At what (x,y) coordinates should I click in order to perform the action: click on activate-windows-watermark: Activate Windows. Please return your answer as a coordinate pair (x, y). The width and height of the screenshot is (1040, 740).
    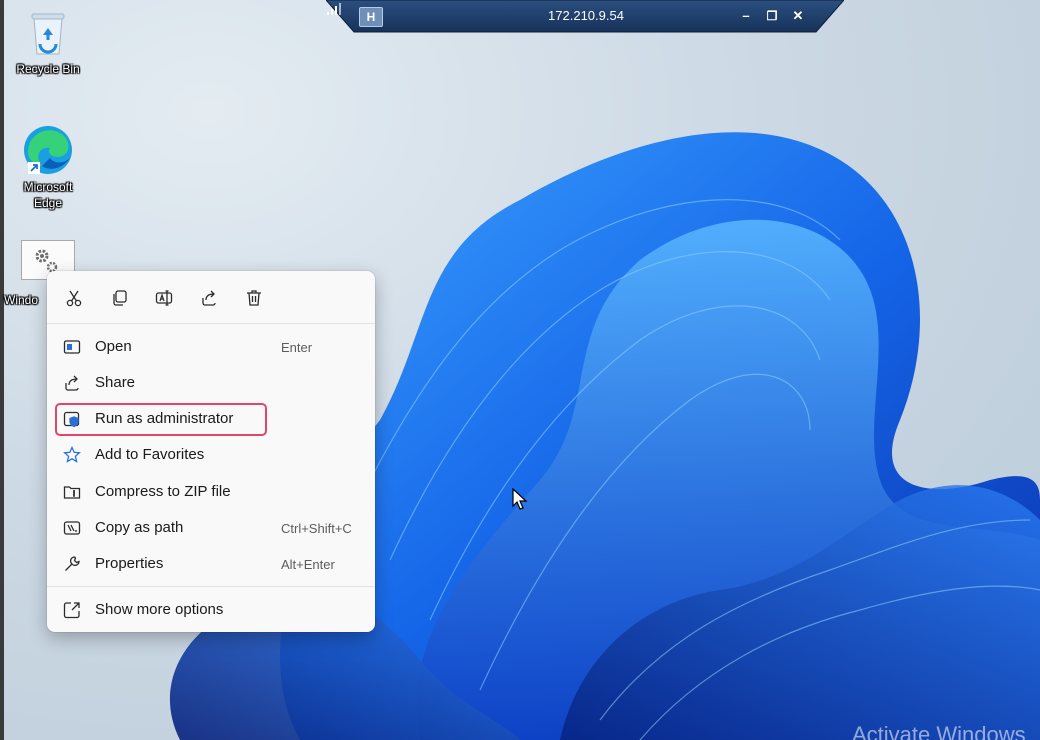
    Looking at the image, I should click on (939, 731).